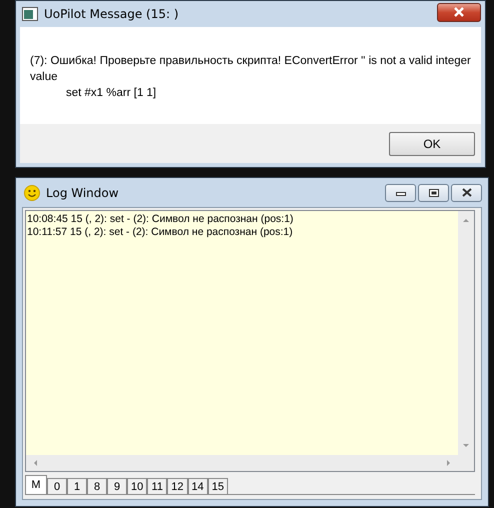 This screenshot has height=508, width=494. What do you see at coordinates (117, 486) in the screenshot?
I see `tab: 9` at bounding box center [117, 486].